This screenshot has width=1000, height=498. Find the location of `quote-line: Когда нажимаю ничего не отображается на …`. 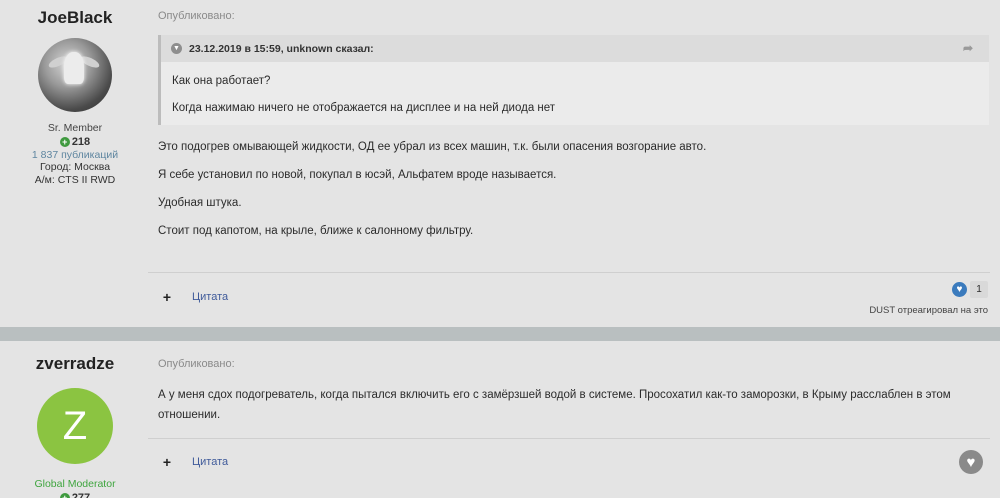

quote-line: Когда нажимаю ничего не отображается на … is located at coordinates (364, 108).